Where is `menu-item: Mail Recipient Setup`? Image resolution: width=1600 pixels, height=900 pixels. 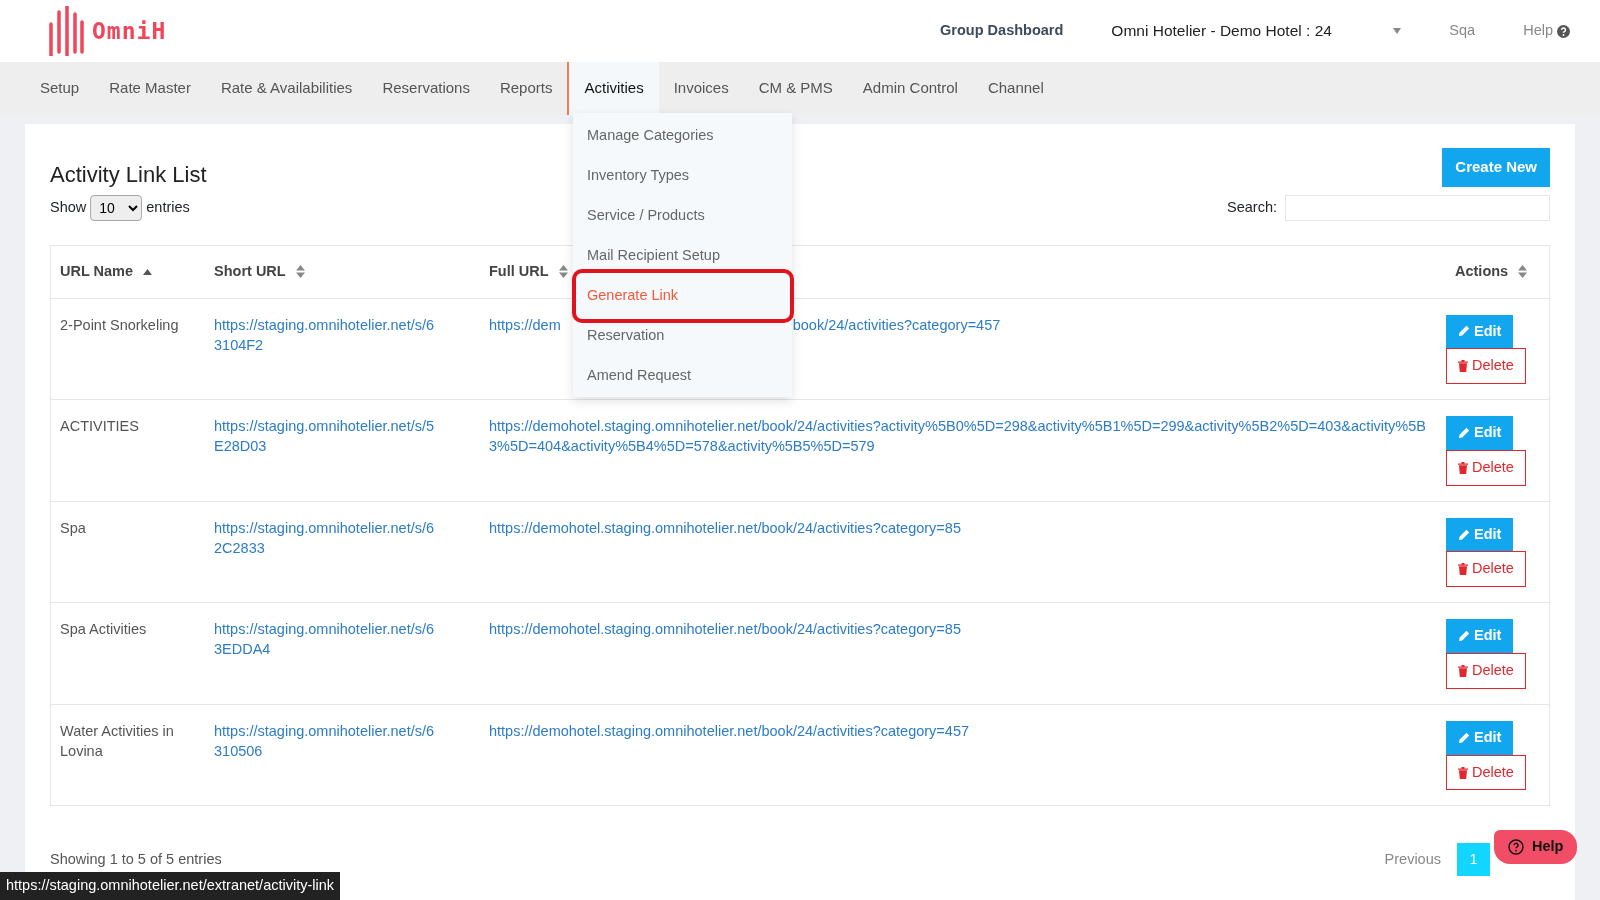 menu-item: Mail Recipient Setup is located at coordinates (653, 255).